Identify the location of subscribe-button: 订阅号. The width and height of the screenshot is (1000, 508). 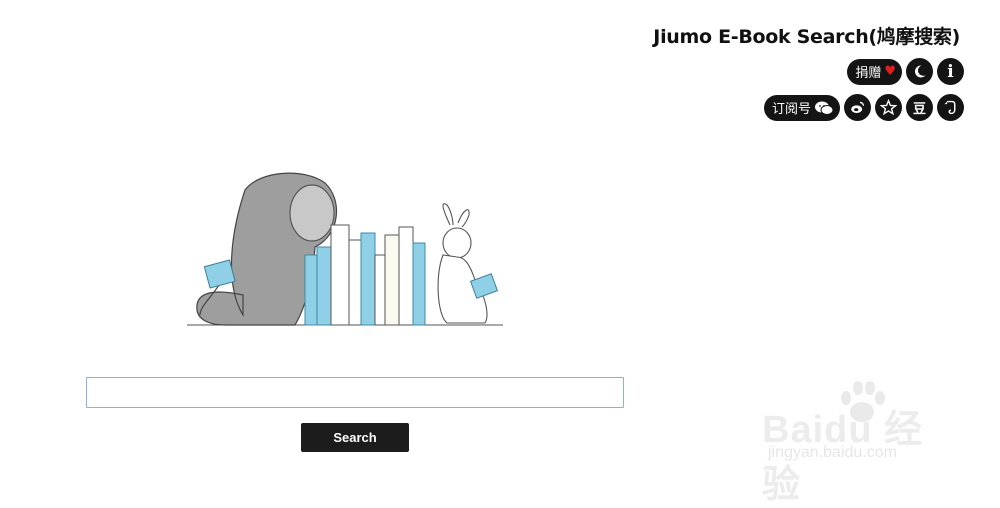
(801, 107).